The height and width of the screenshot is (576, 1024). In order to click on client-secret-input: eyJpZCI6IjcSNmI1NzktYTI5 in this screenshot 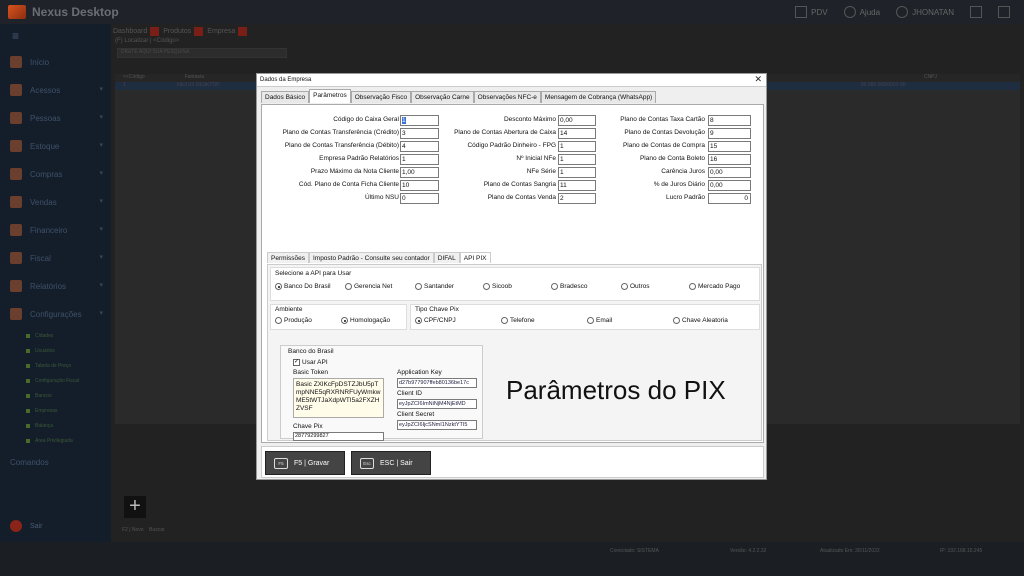, I will do `click(437, 425)`.